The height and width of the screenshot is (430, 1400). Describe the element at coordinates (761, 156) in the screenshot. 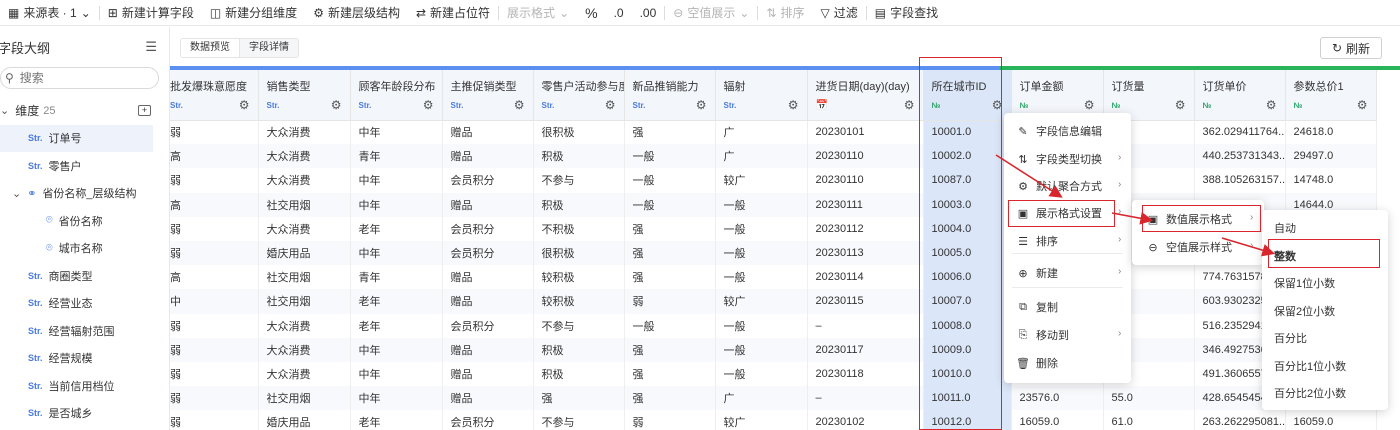

I see `table-cell: 广` at that location.